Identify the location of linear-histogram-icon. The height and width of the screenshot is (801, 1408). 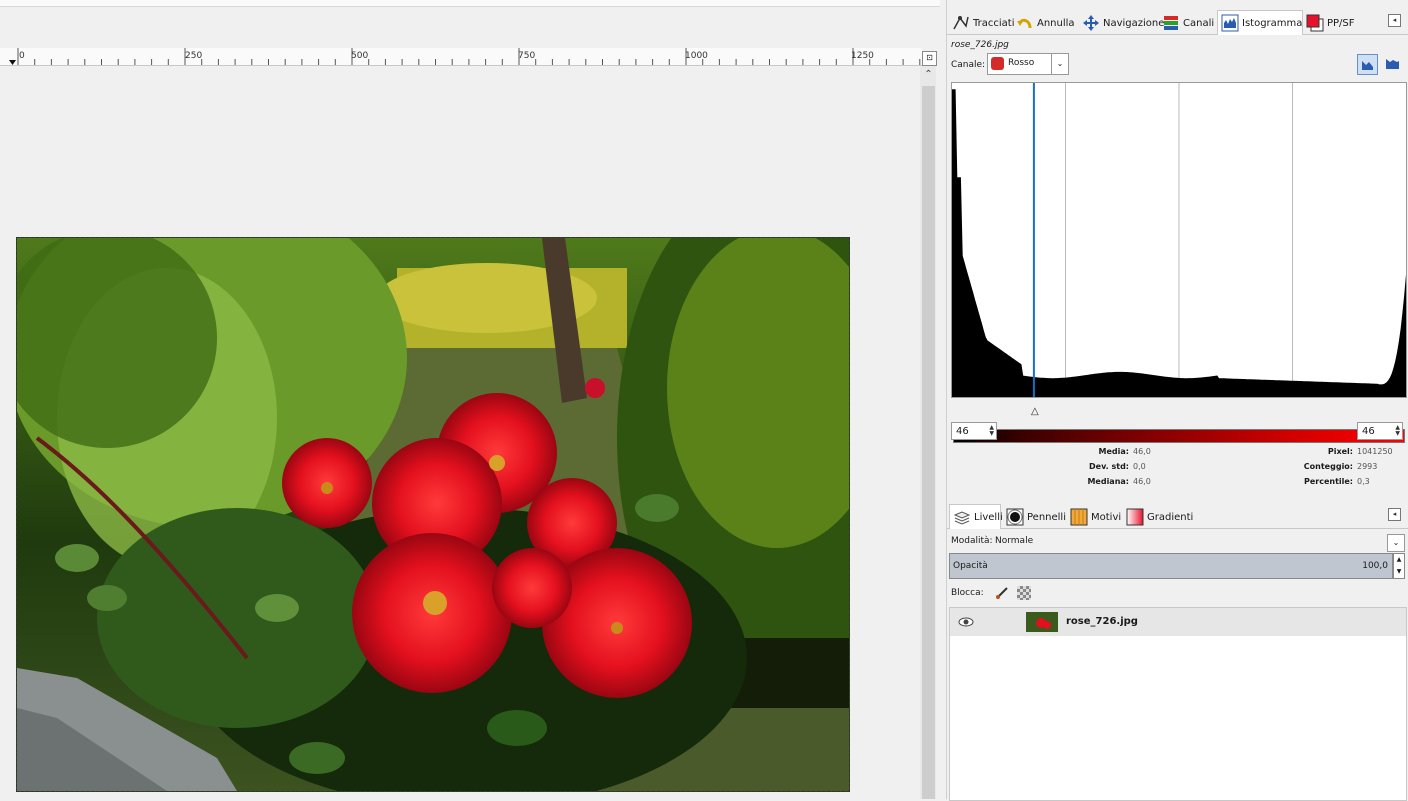
(1367, 65).